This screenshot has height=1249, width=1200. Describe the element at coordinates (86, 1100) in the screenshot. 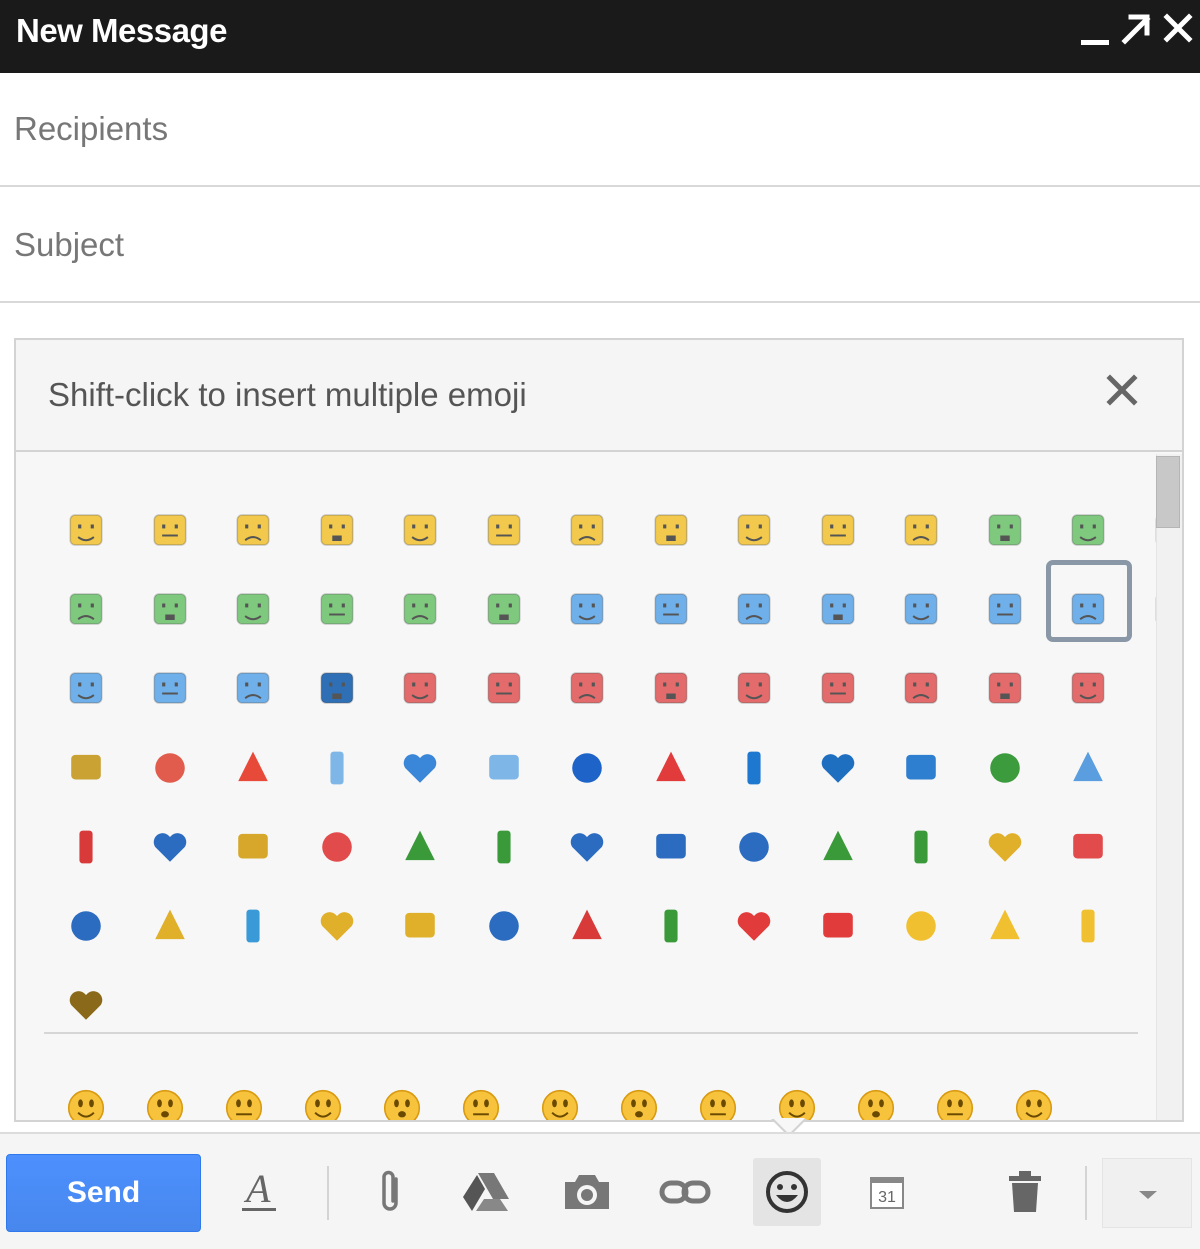

I see `round-smile-icon` at that location.